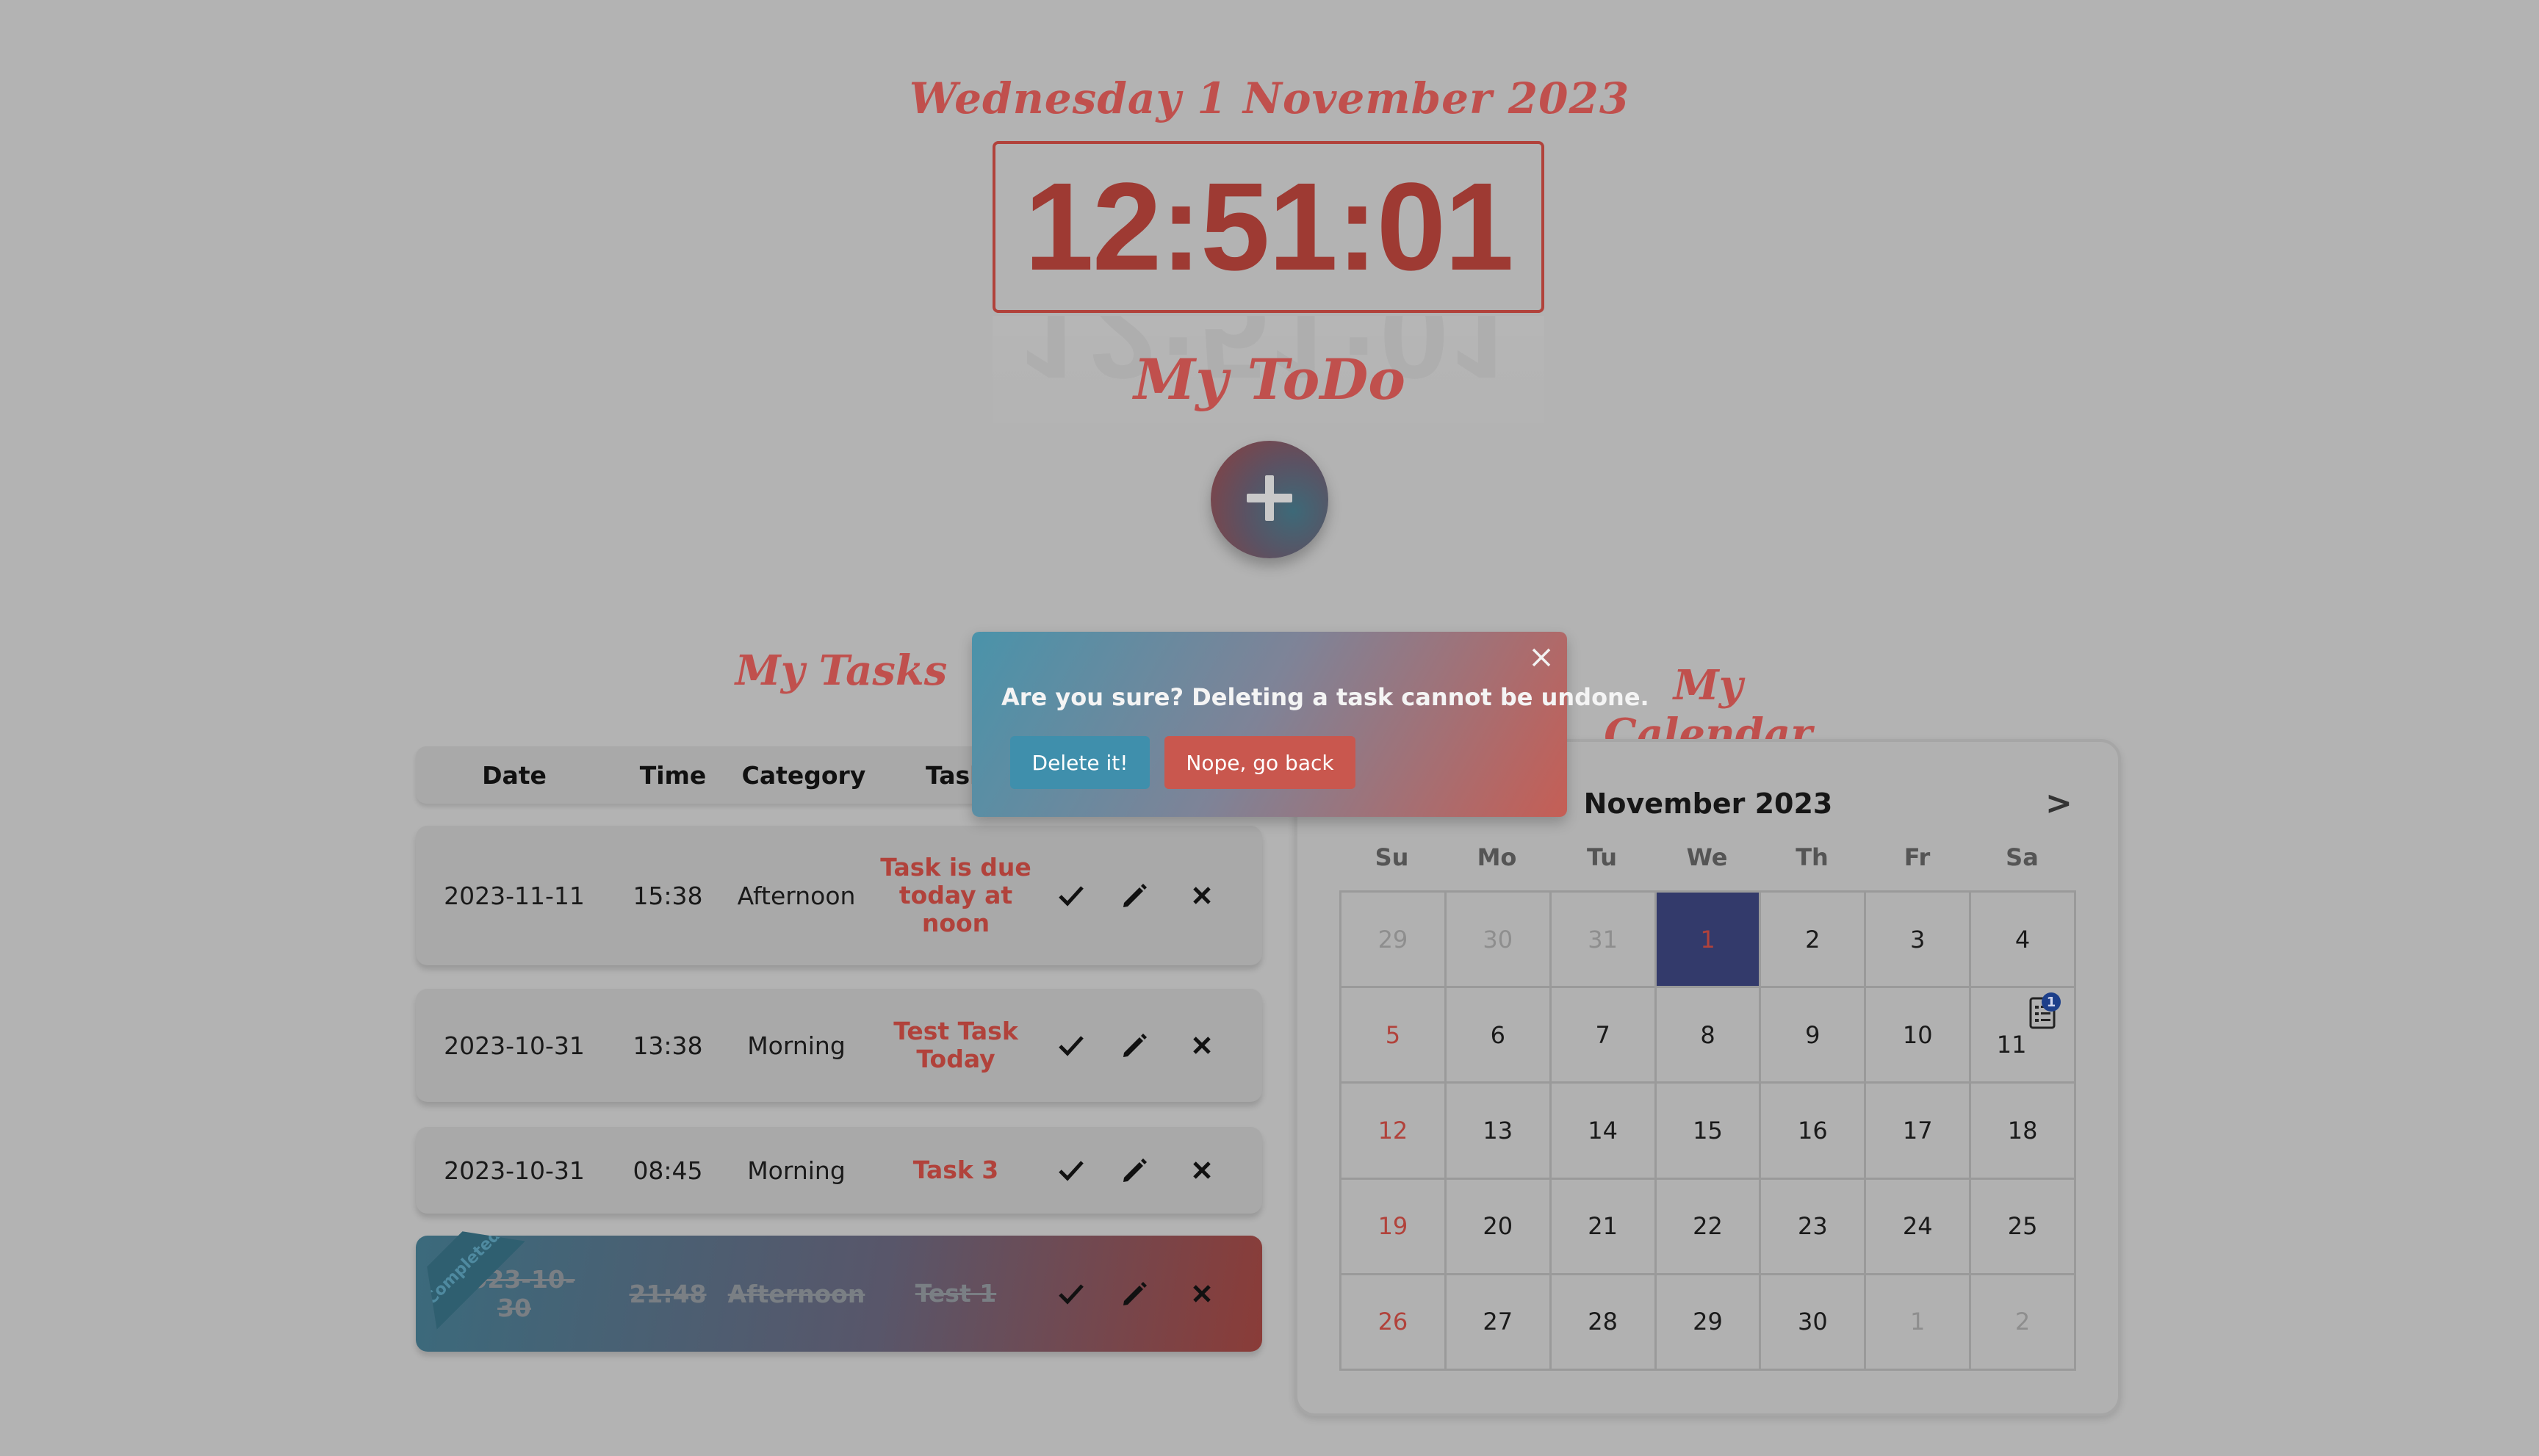  I want to click on clock-time: 12:51:01, so click(1268, 227).